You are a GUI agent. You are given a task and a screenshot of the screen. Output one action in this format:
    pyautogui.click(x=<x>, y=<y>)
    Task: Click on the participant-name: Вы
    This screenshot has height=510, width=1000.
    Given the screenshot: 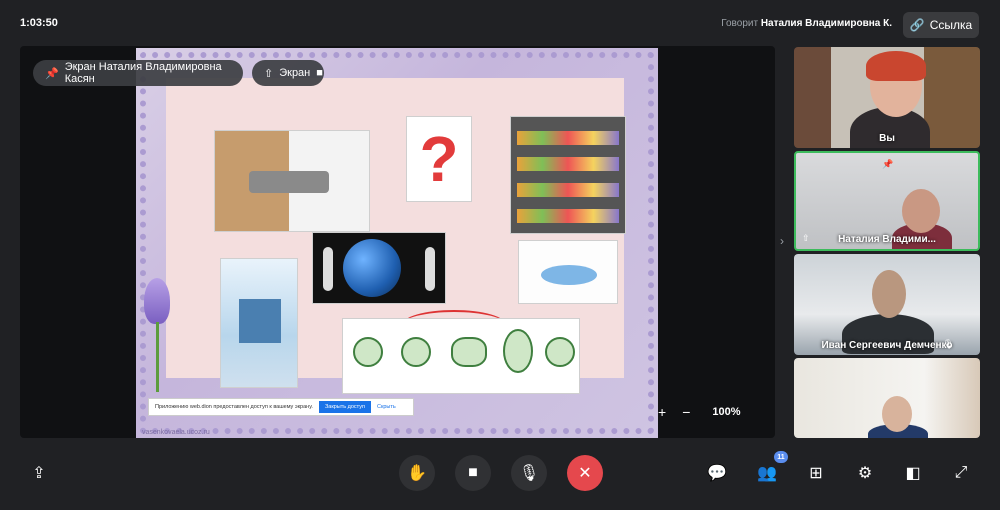 What is the action you would take?
    pyautogui.click(x=887, y=138)
    